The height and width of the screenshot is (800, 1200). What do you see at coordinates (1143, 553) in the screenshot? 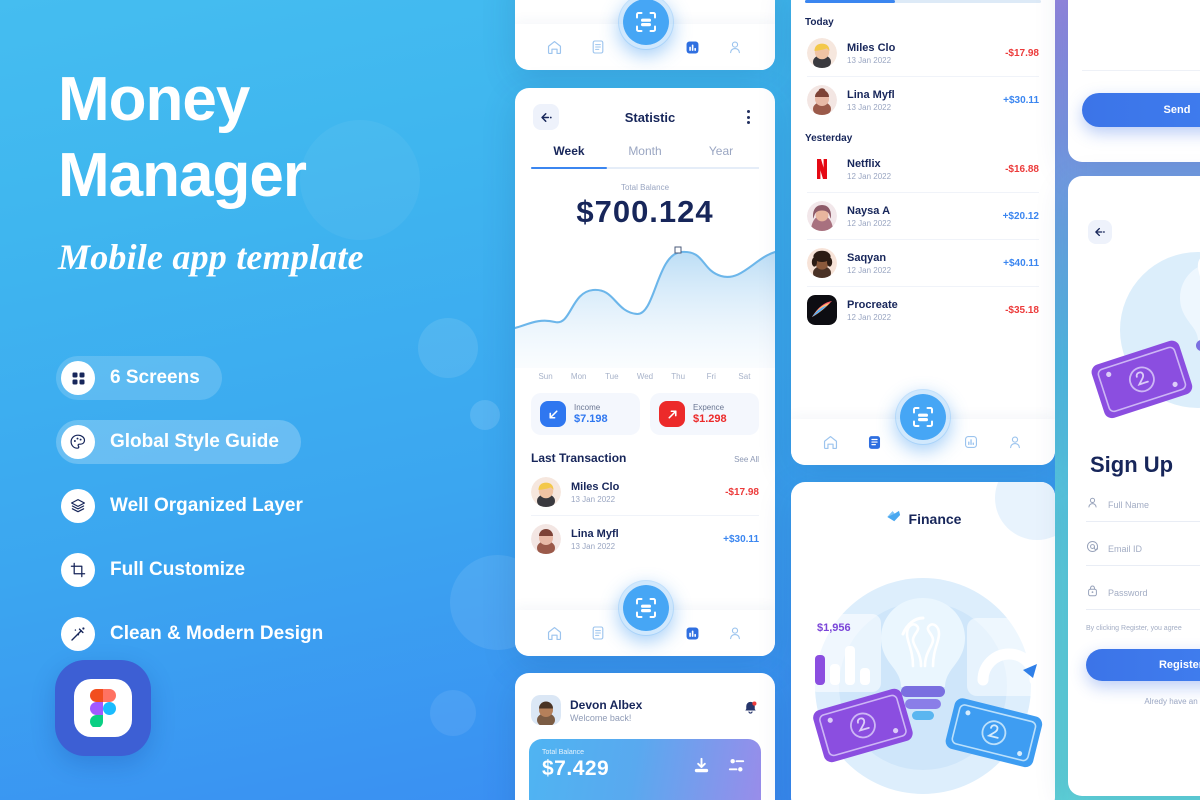
I see `email-field: Email ID` at bounding box center [1143, 553].